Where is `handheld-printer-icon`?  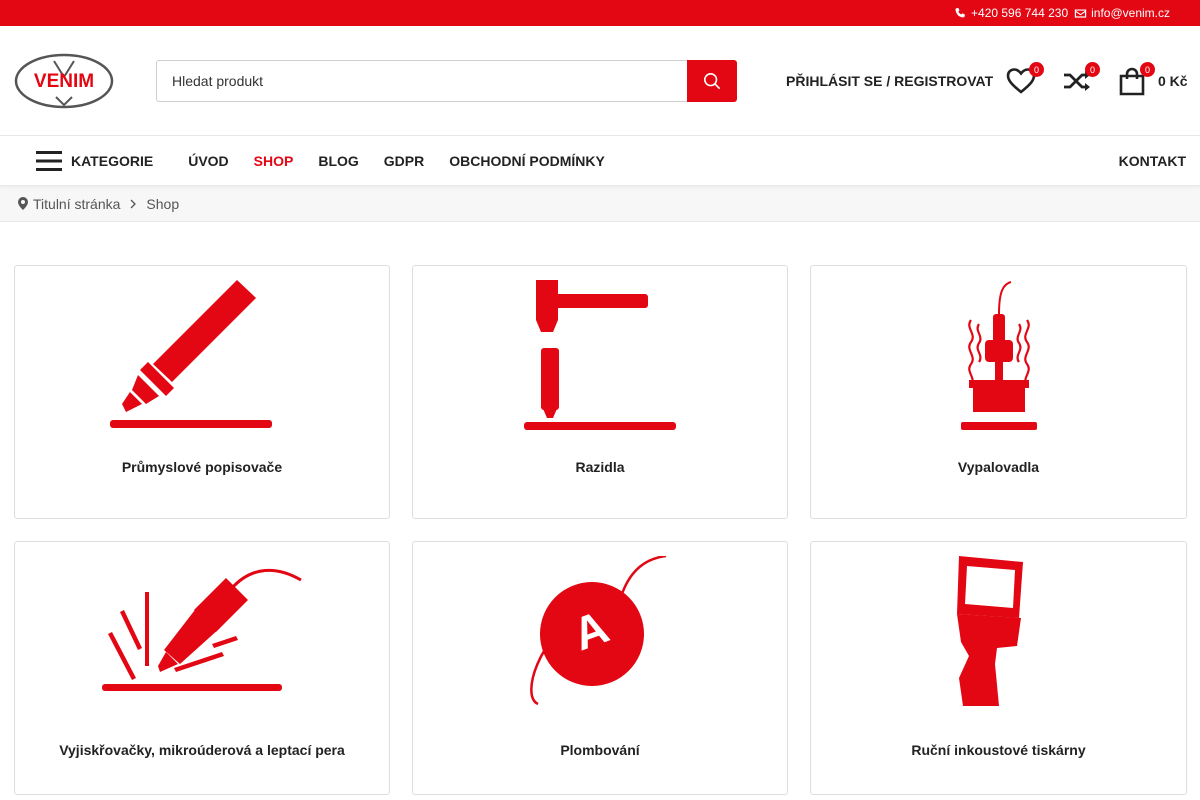 handheld-printer-icon is located at coordinates (989, 631).